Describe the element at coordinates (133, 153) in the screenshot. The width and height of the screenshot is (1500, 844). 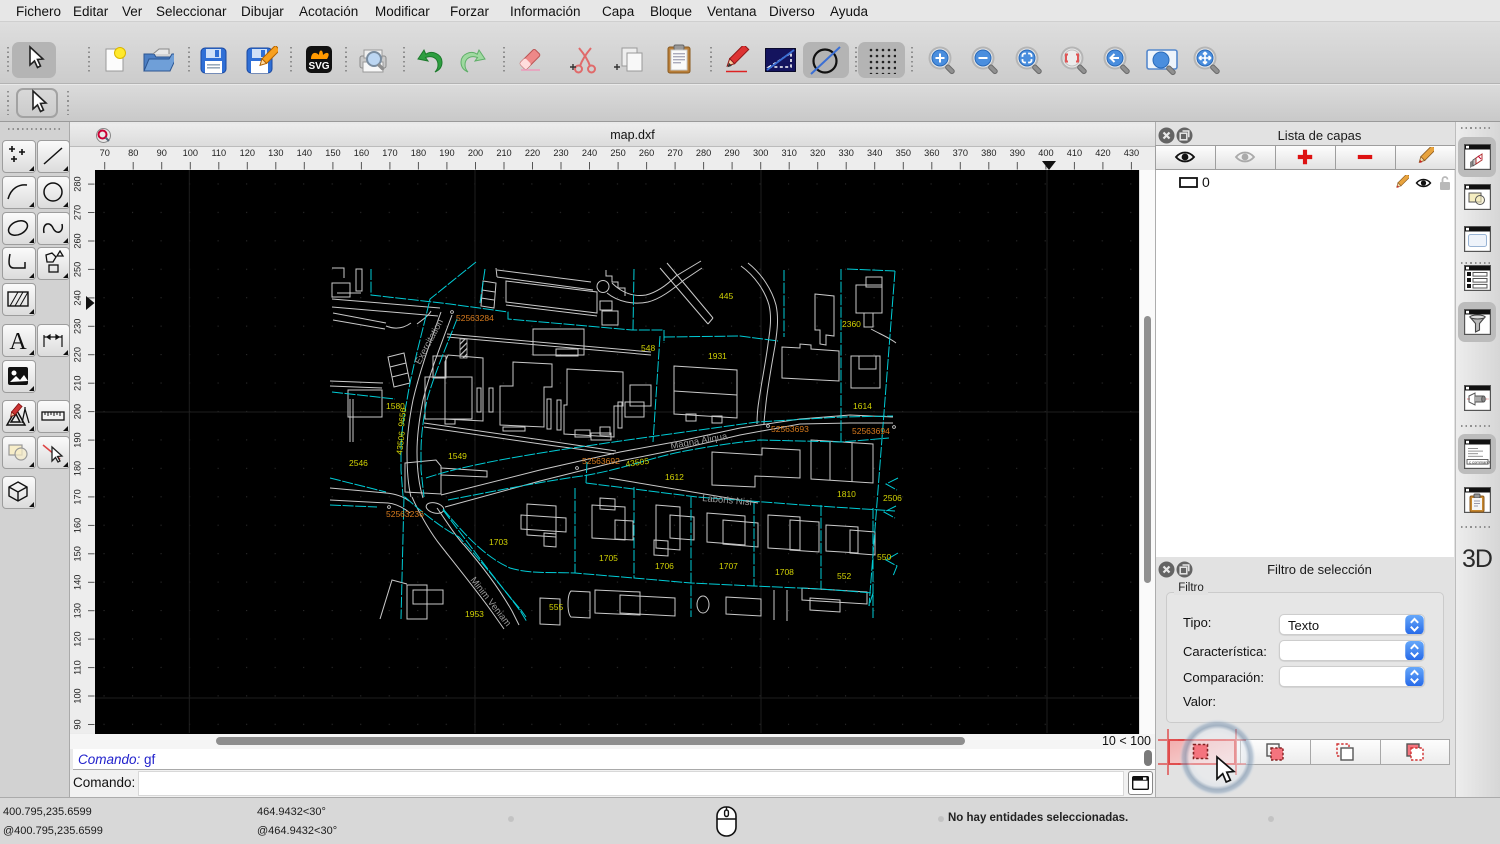
I see `svg-text: 80` at that location.